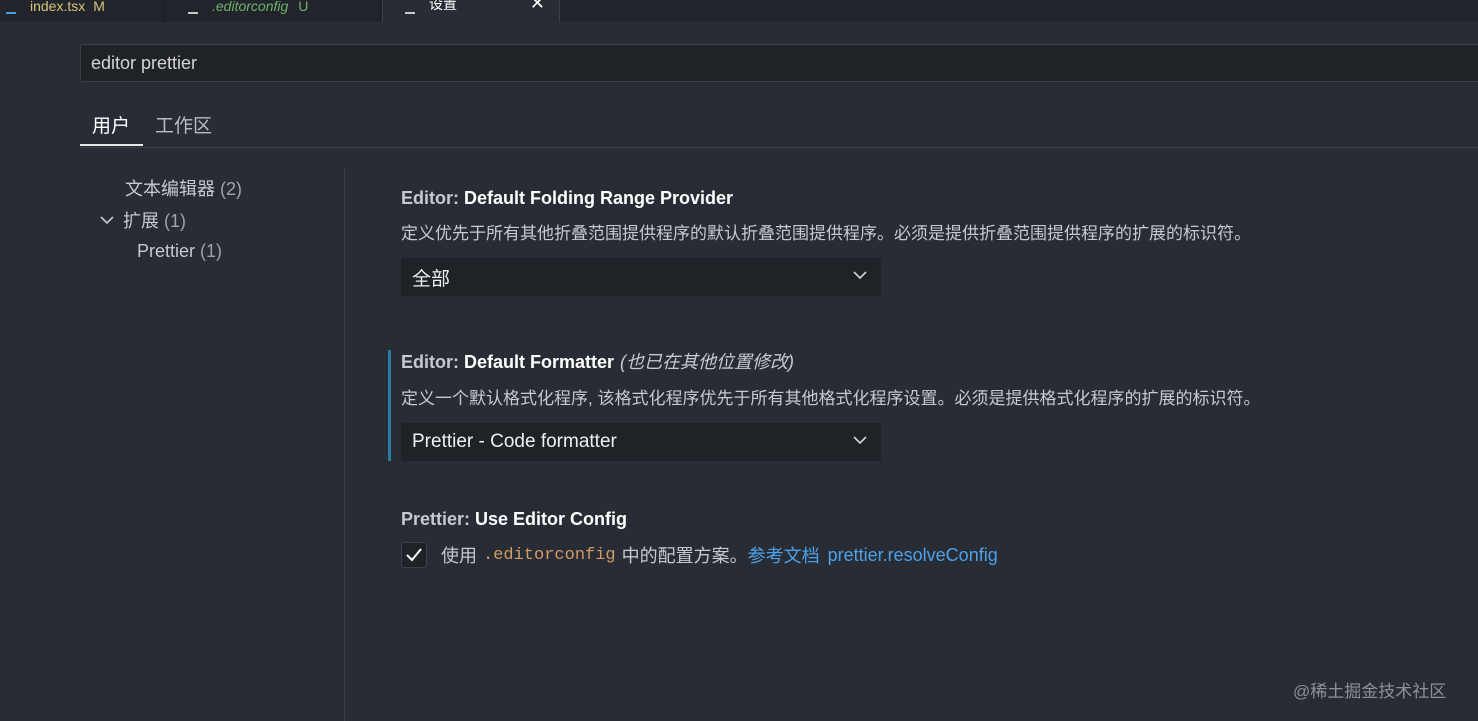 The width and height of the screenshot is (1478, 721). What do you see at coordinates (344, 444) in the screenshot?
I see `toc-divider` at bounding box center [344, 444].